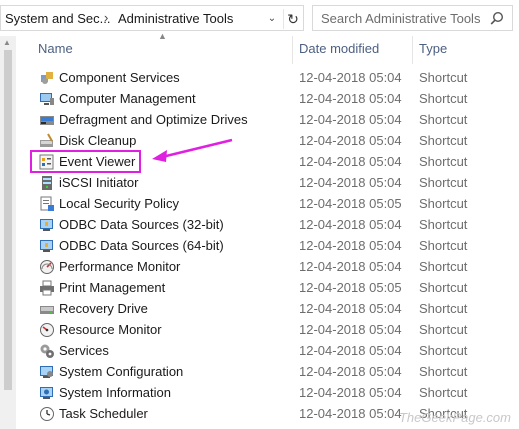  I want to click on file-row-services: Services 12-04-2018 05:04 Shortcut, so click(259, 350).